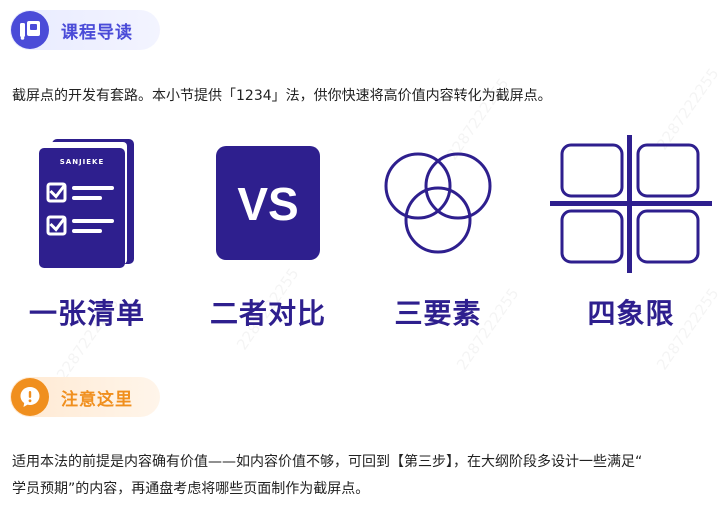 This screenshot has height=511, width=721. I want to click on vs-icon: VS, so click(268, 203).